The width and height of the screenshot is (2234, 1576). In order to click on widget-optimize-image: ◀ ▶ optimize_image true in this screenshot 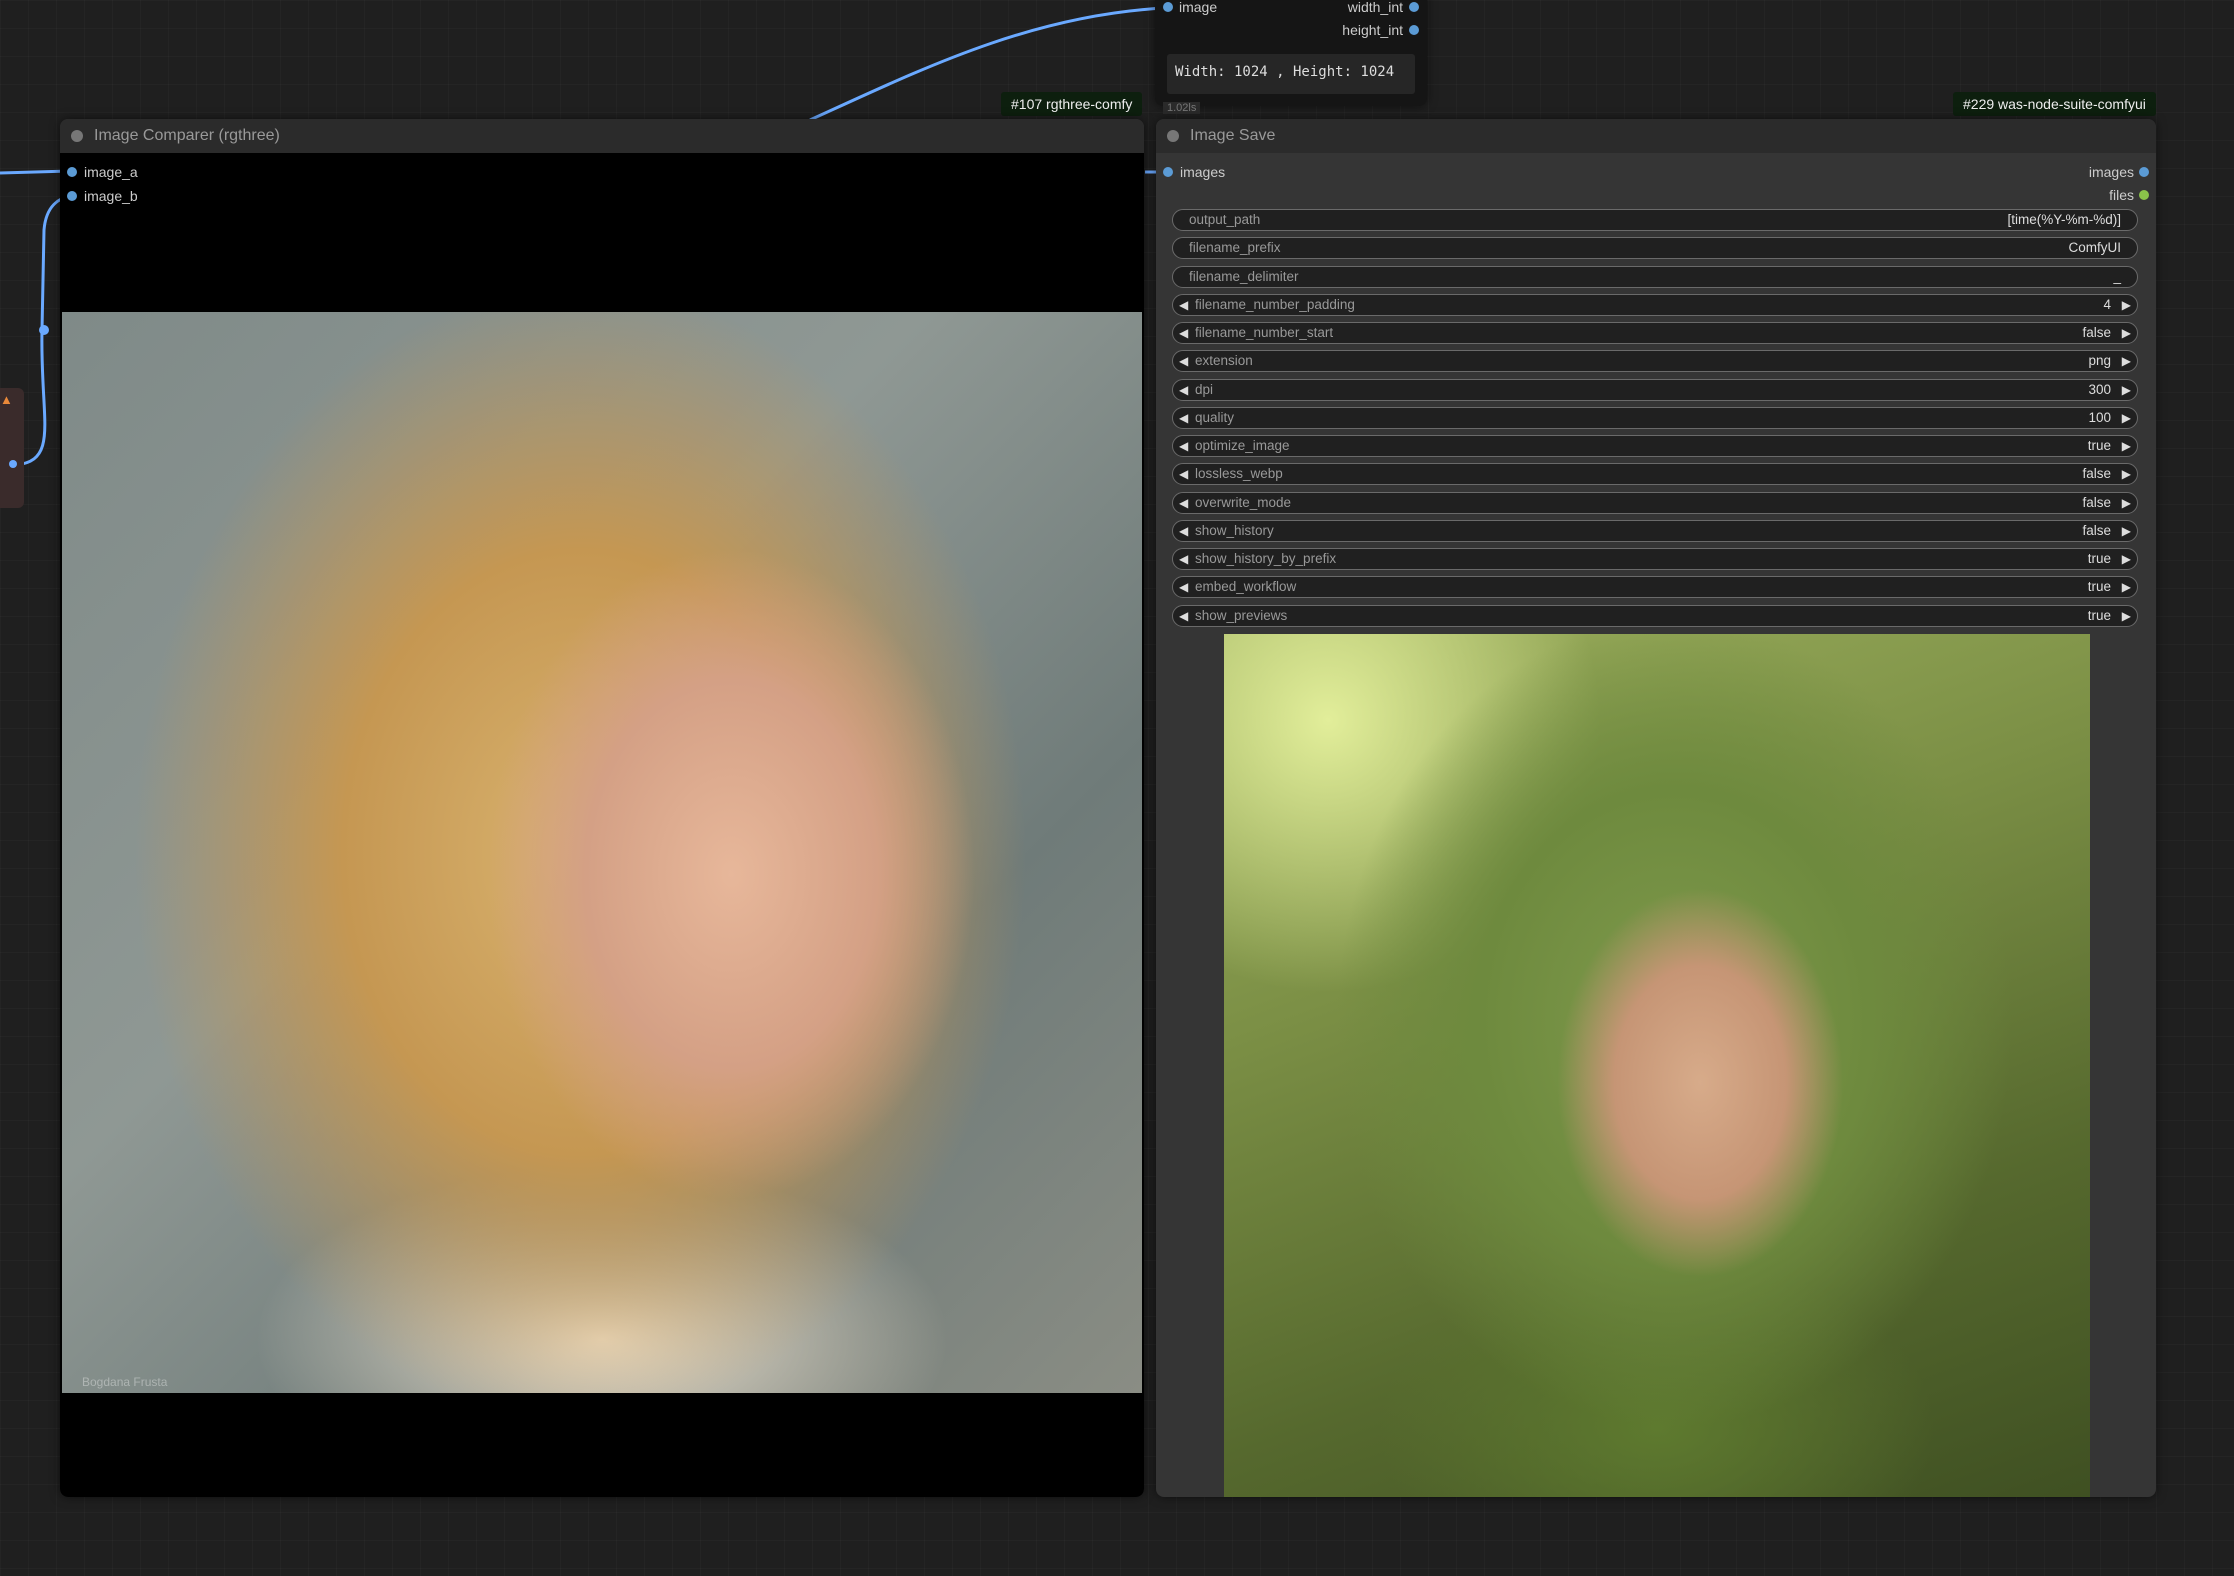, I will do `click(1655, 446)`.